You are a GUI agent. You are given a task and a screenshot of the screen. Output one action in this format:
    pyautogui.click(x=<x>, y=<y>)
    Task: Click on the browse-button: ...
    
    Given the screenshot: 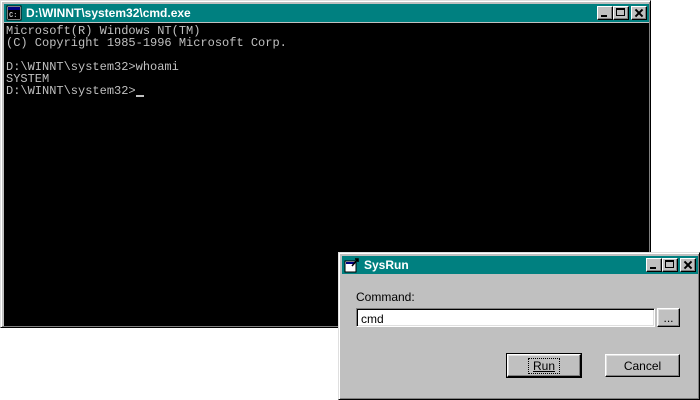 What is the action you would take?
    pyautogui.click(x=668, y=317)
    